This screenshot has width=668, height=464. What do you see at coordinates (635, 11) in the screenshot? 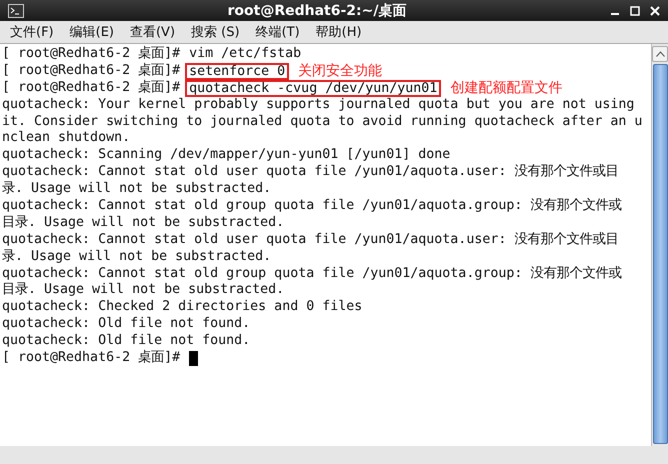
I see `maximize-icon` at bounding box center [635, 11].